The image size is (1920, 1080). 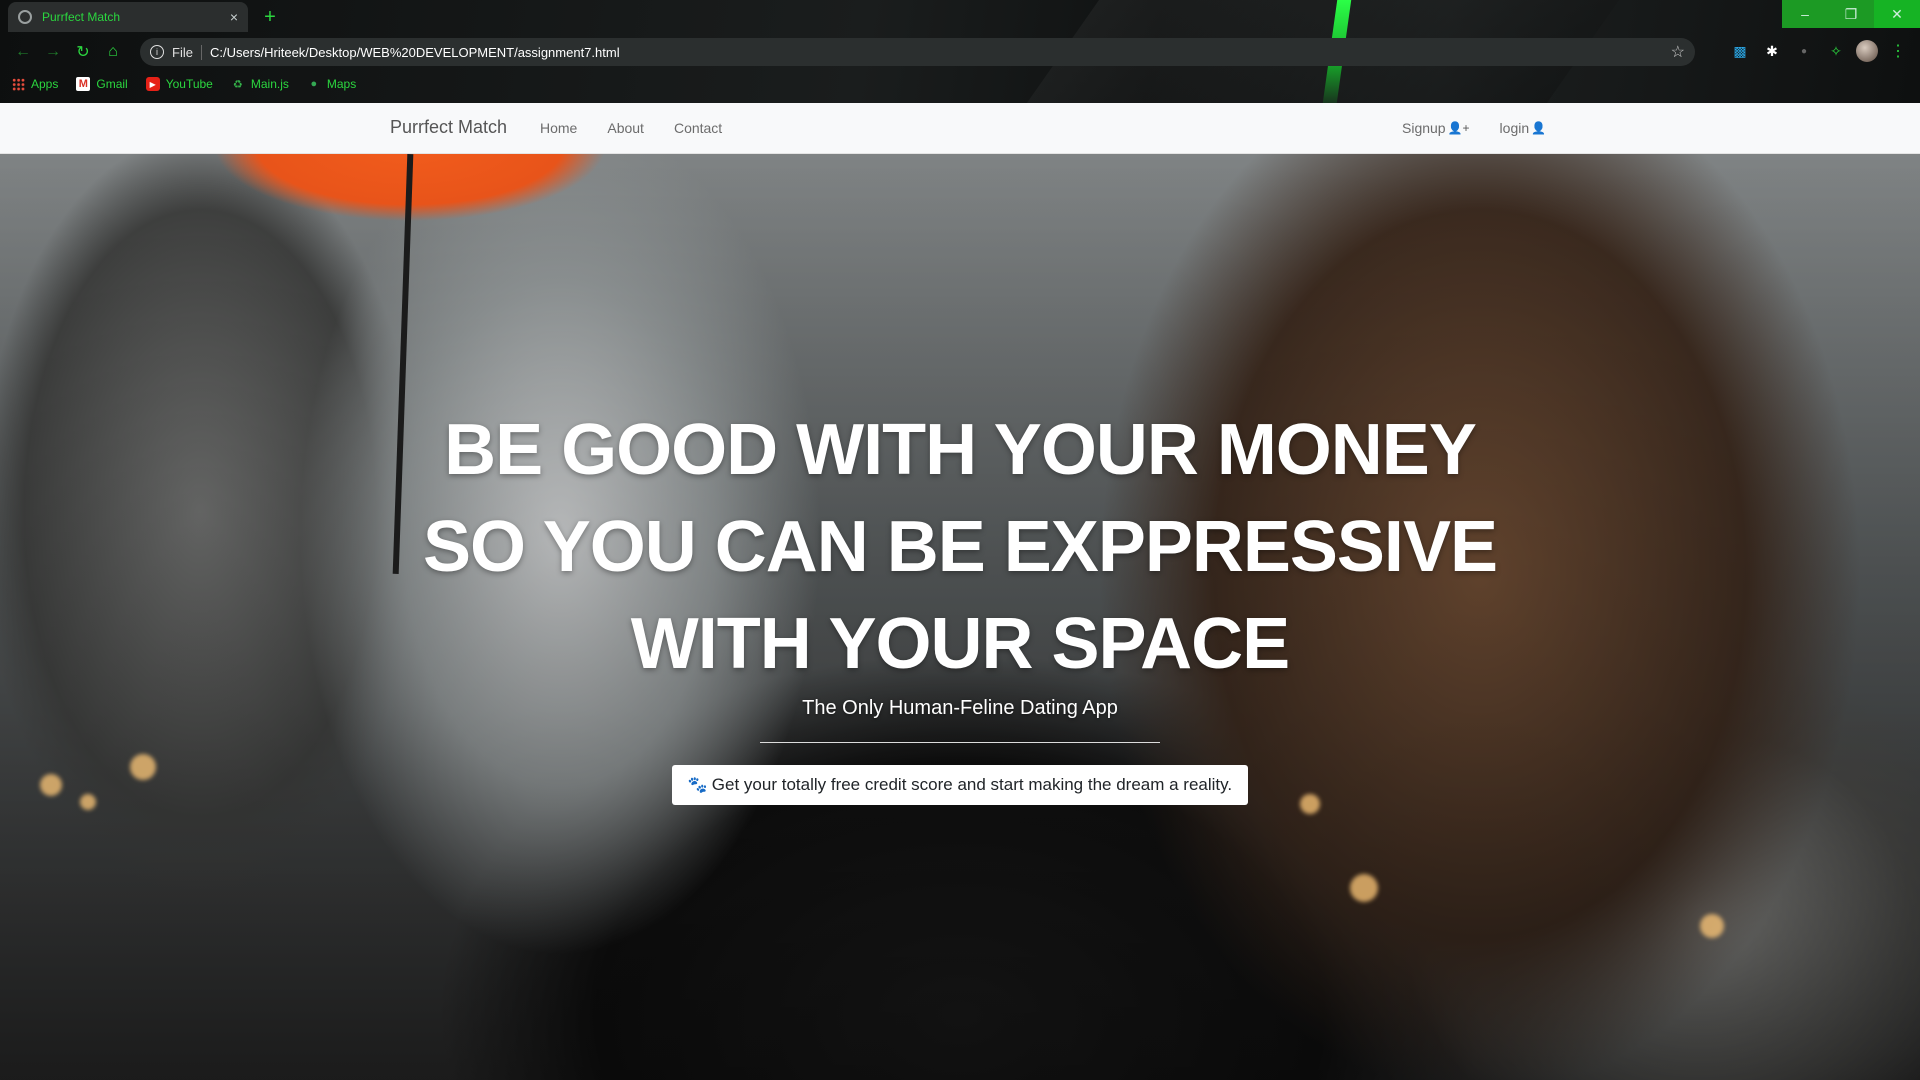 I want to click on translate-extension-icon: ▩, so click(x=1740, y=51).